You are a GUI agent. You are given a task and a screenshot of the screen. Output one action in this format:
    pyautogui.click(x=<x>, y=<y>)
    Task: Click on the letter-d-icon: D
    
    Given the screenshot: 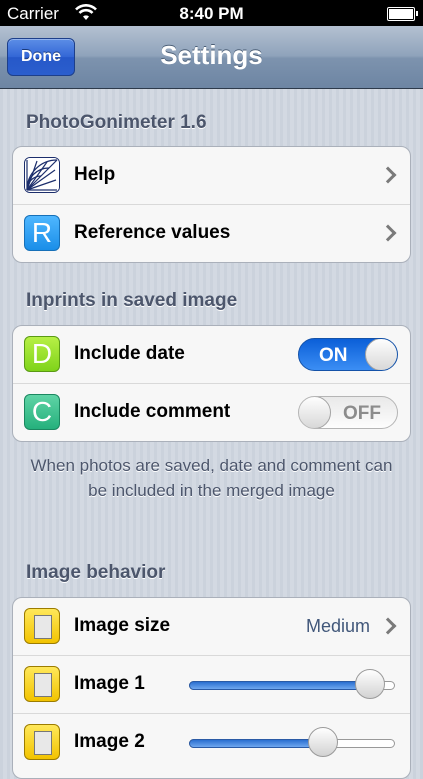 What is the action you would take?
    pyautogui.click(x=42, y=354)
    